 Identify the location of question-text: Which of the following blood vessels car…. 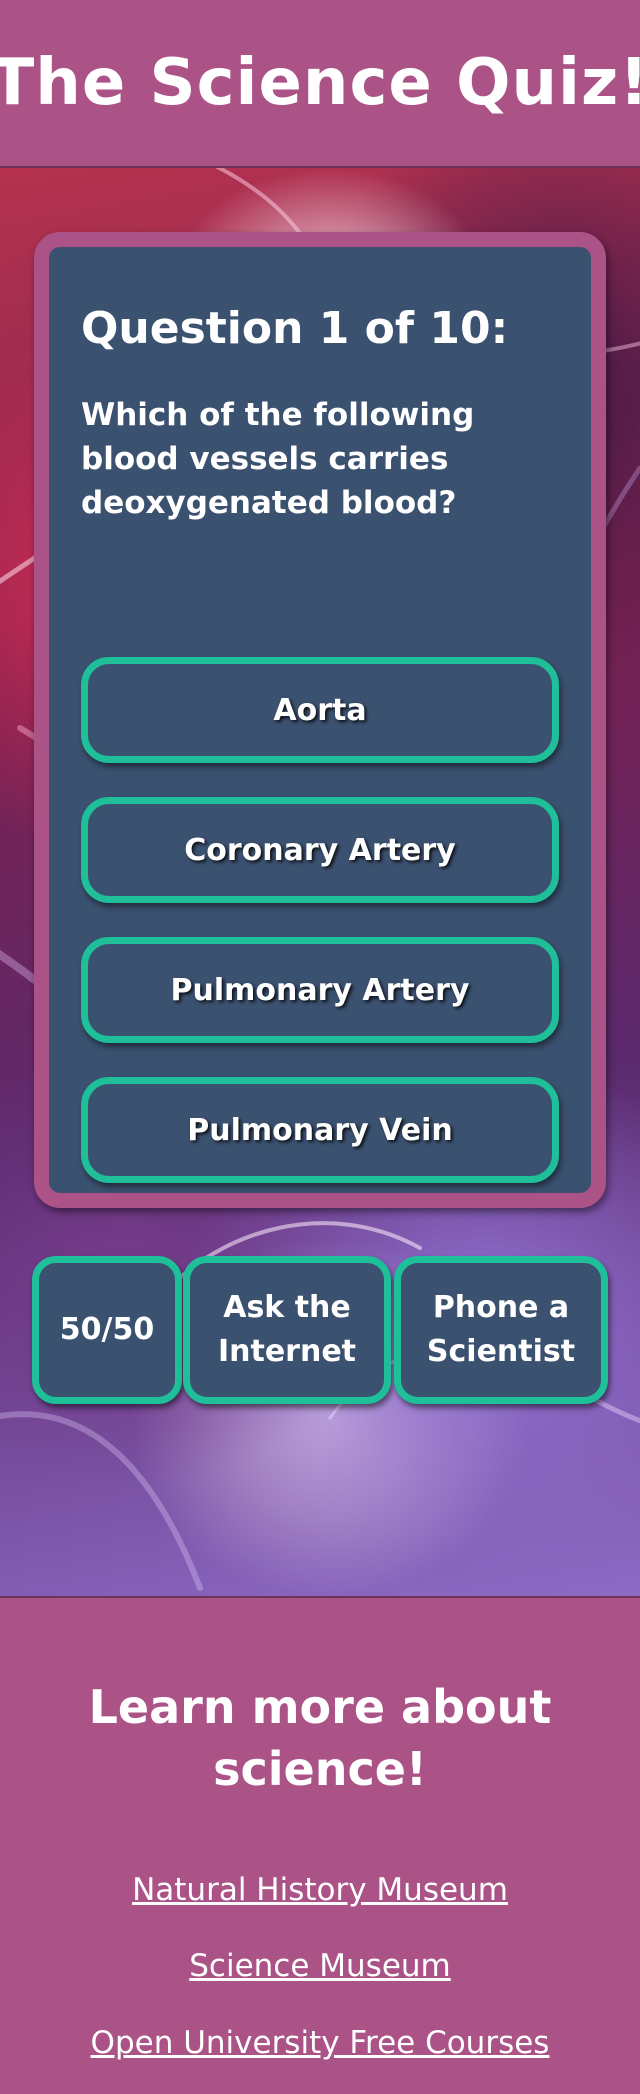
(278, 459).